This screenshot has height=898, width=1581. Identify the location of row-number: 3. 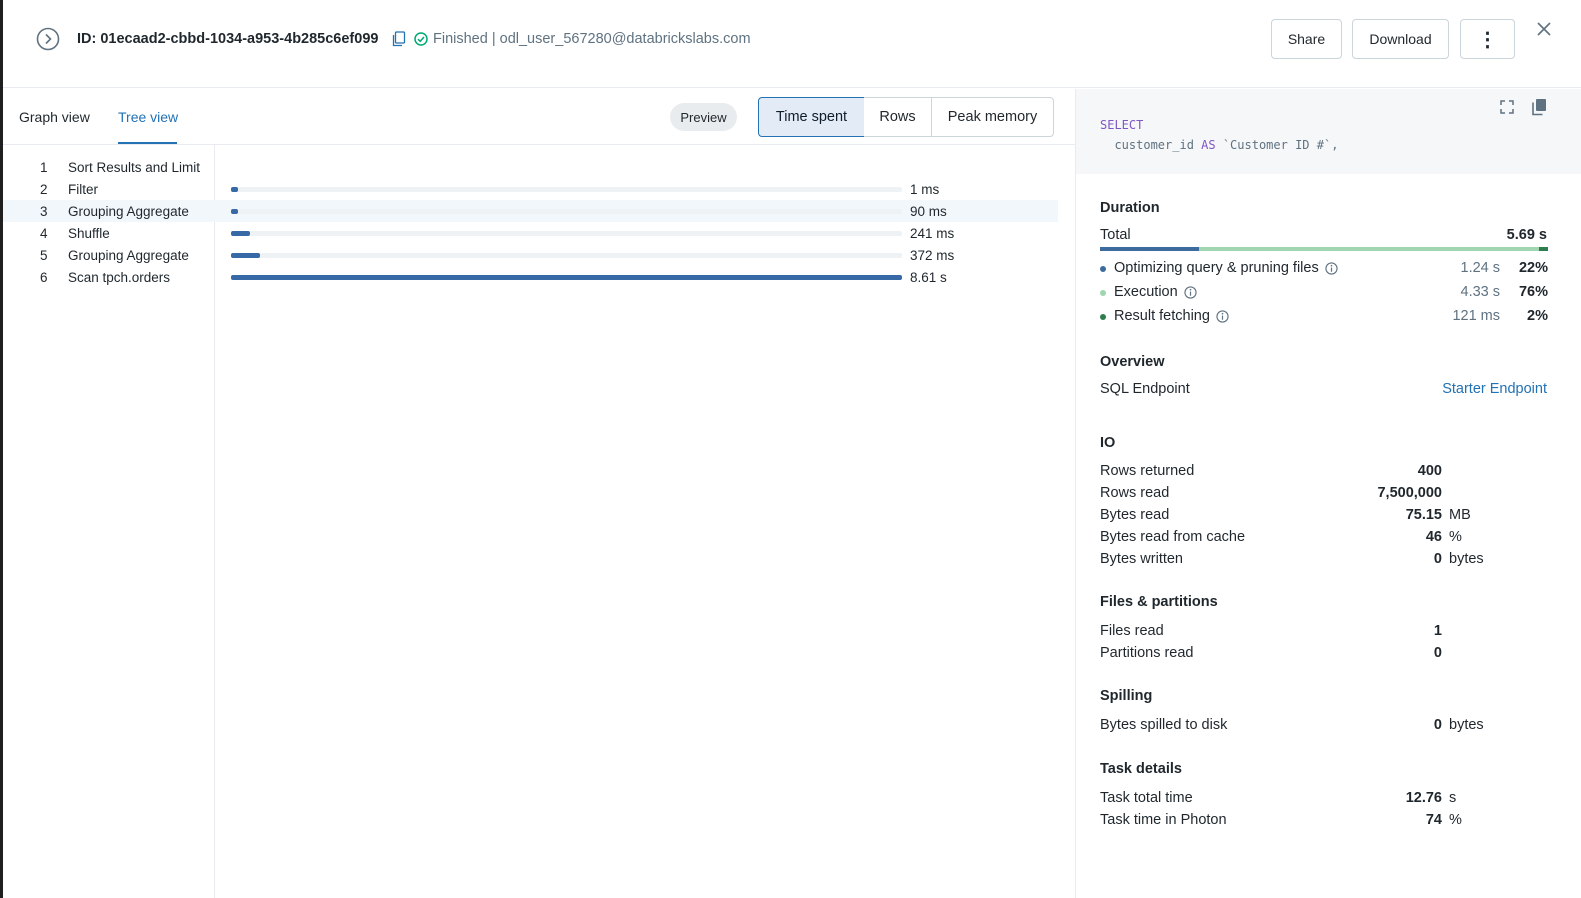
(44, 211).